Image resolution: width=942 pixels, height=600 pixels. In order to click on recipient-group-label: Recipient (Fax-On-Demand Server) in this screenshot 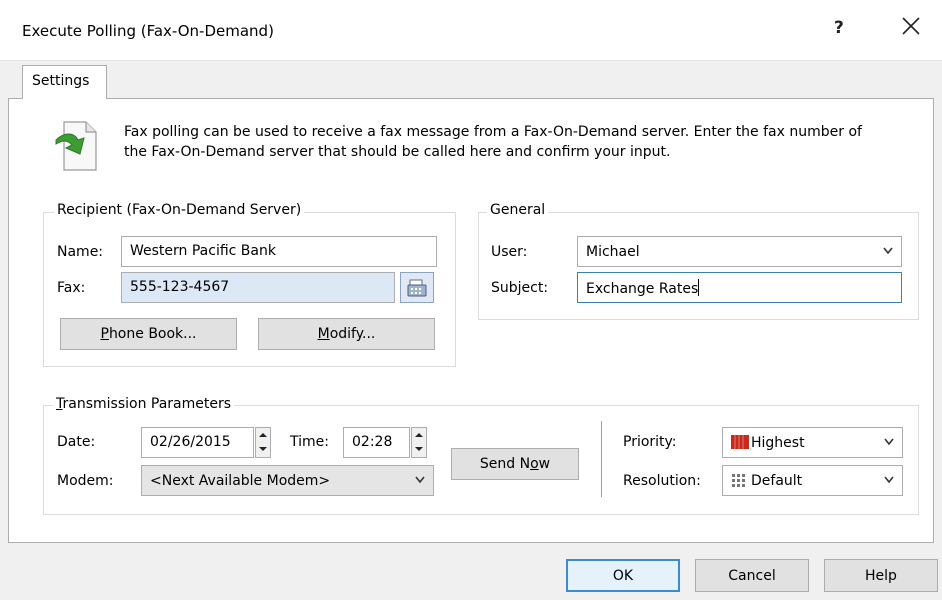, I will do `click(179, 210)`.